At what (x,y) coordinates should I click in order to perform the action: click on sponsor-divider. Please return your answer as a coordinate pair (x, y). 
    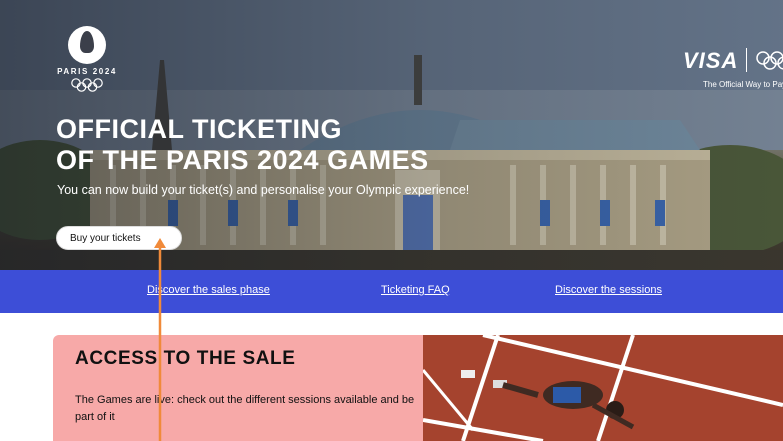
    Looking at the image, I should click on (746, 60).